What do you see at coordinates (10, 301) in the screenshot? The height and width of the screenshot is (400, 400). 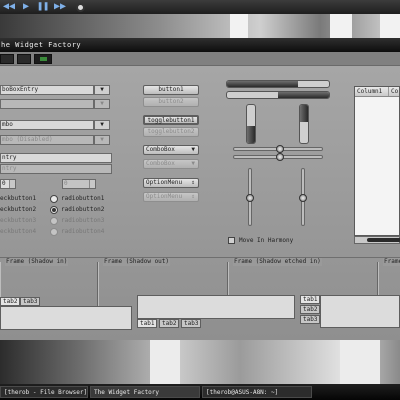 I see `notebook-1-tab-2: tab2` at bounding box center [10, 301].